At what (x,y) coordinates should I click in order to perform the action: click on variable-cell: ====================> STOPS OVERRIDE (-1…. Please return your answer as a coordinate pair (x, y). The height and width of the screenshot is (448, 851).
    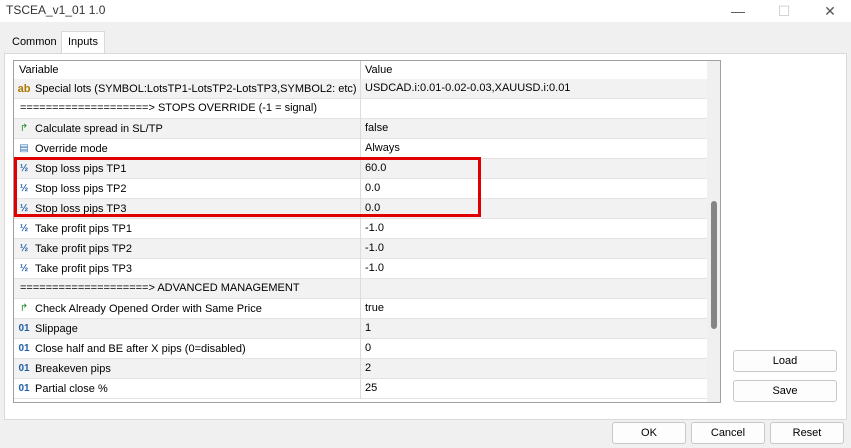
    Looking at the image, I should click on (167, 108).